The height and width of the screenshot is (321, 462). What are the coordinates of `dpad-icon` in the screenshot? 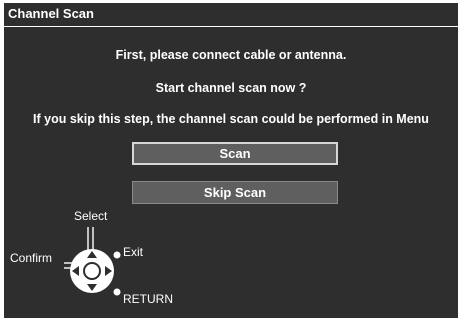 It's located at (92, 271).